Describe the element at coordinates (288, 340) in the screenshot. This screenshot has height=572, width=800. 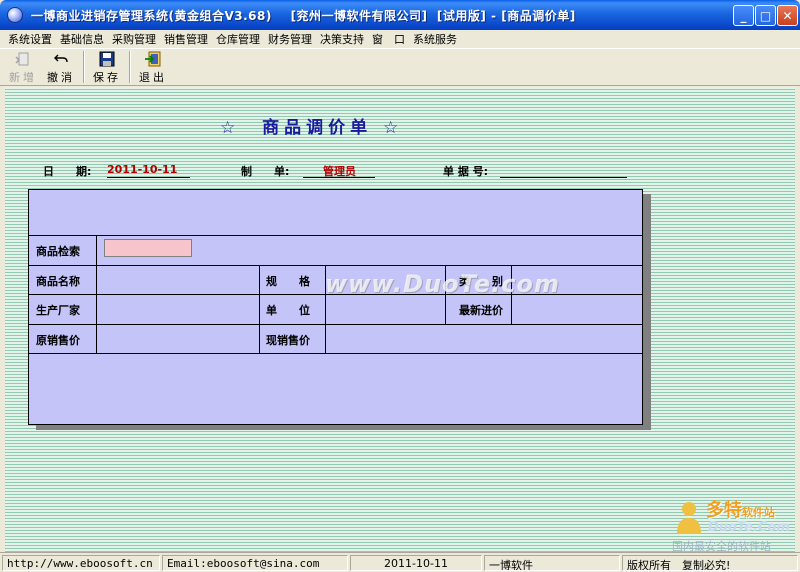
I see `new-sale-price-label: 现销售价` at that location.